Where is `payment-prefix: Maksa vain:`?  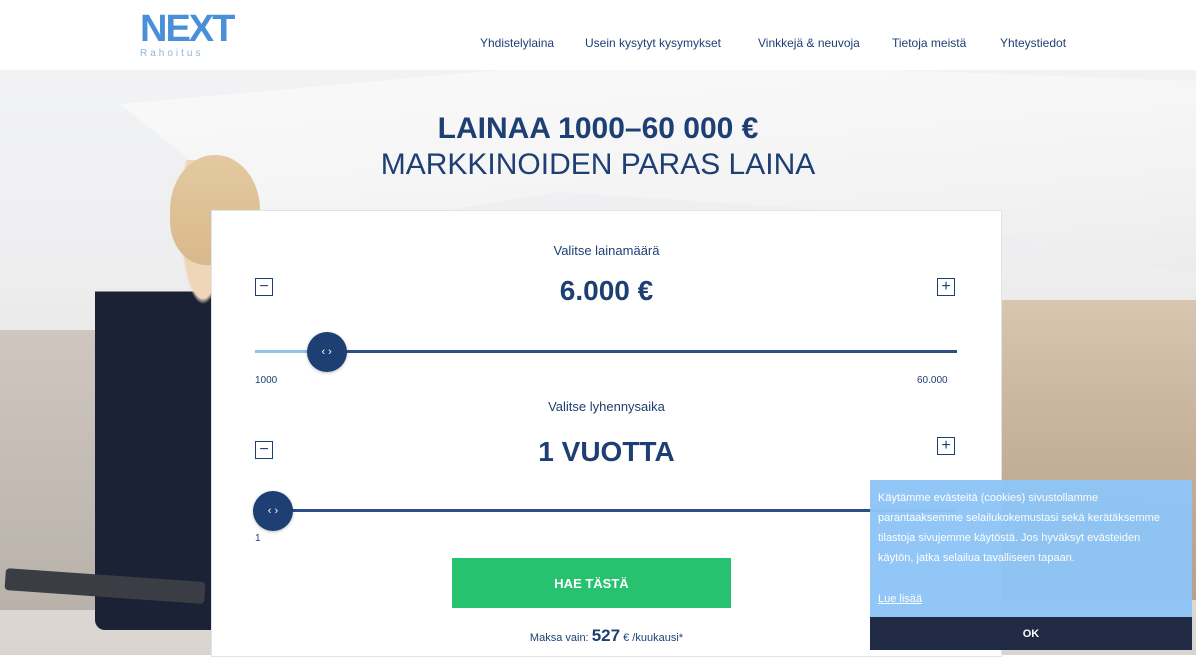 payment-prefix: Maksa vain: is located at coordinates (559, 638).